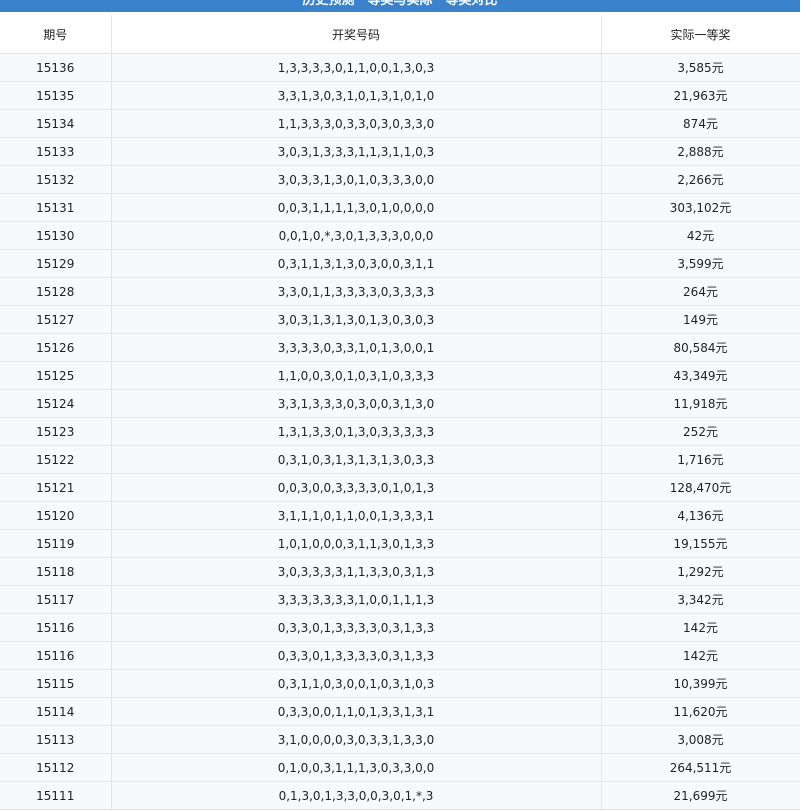 The image size is (811, 811). I want to click on right-margin, so click(805, 405).